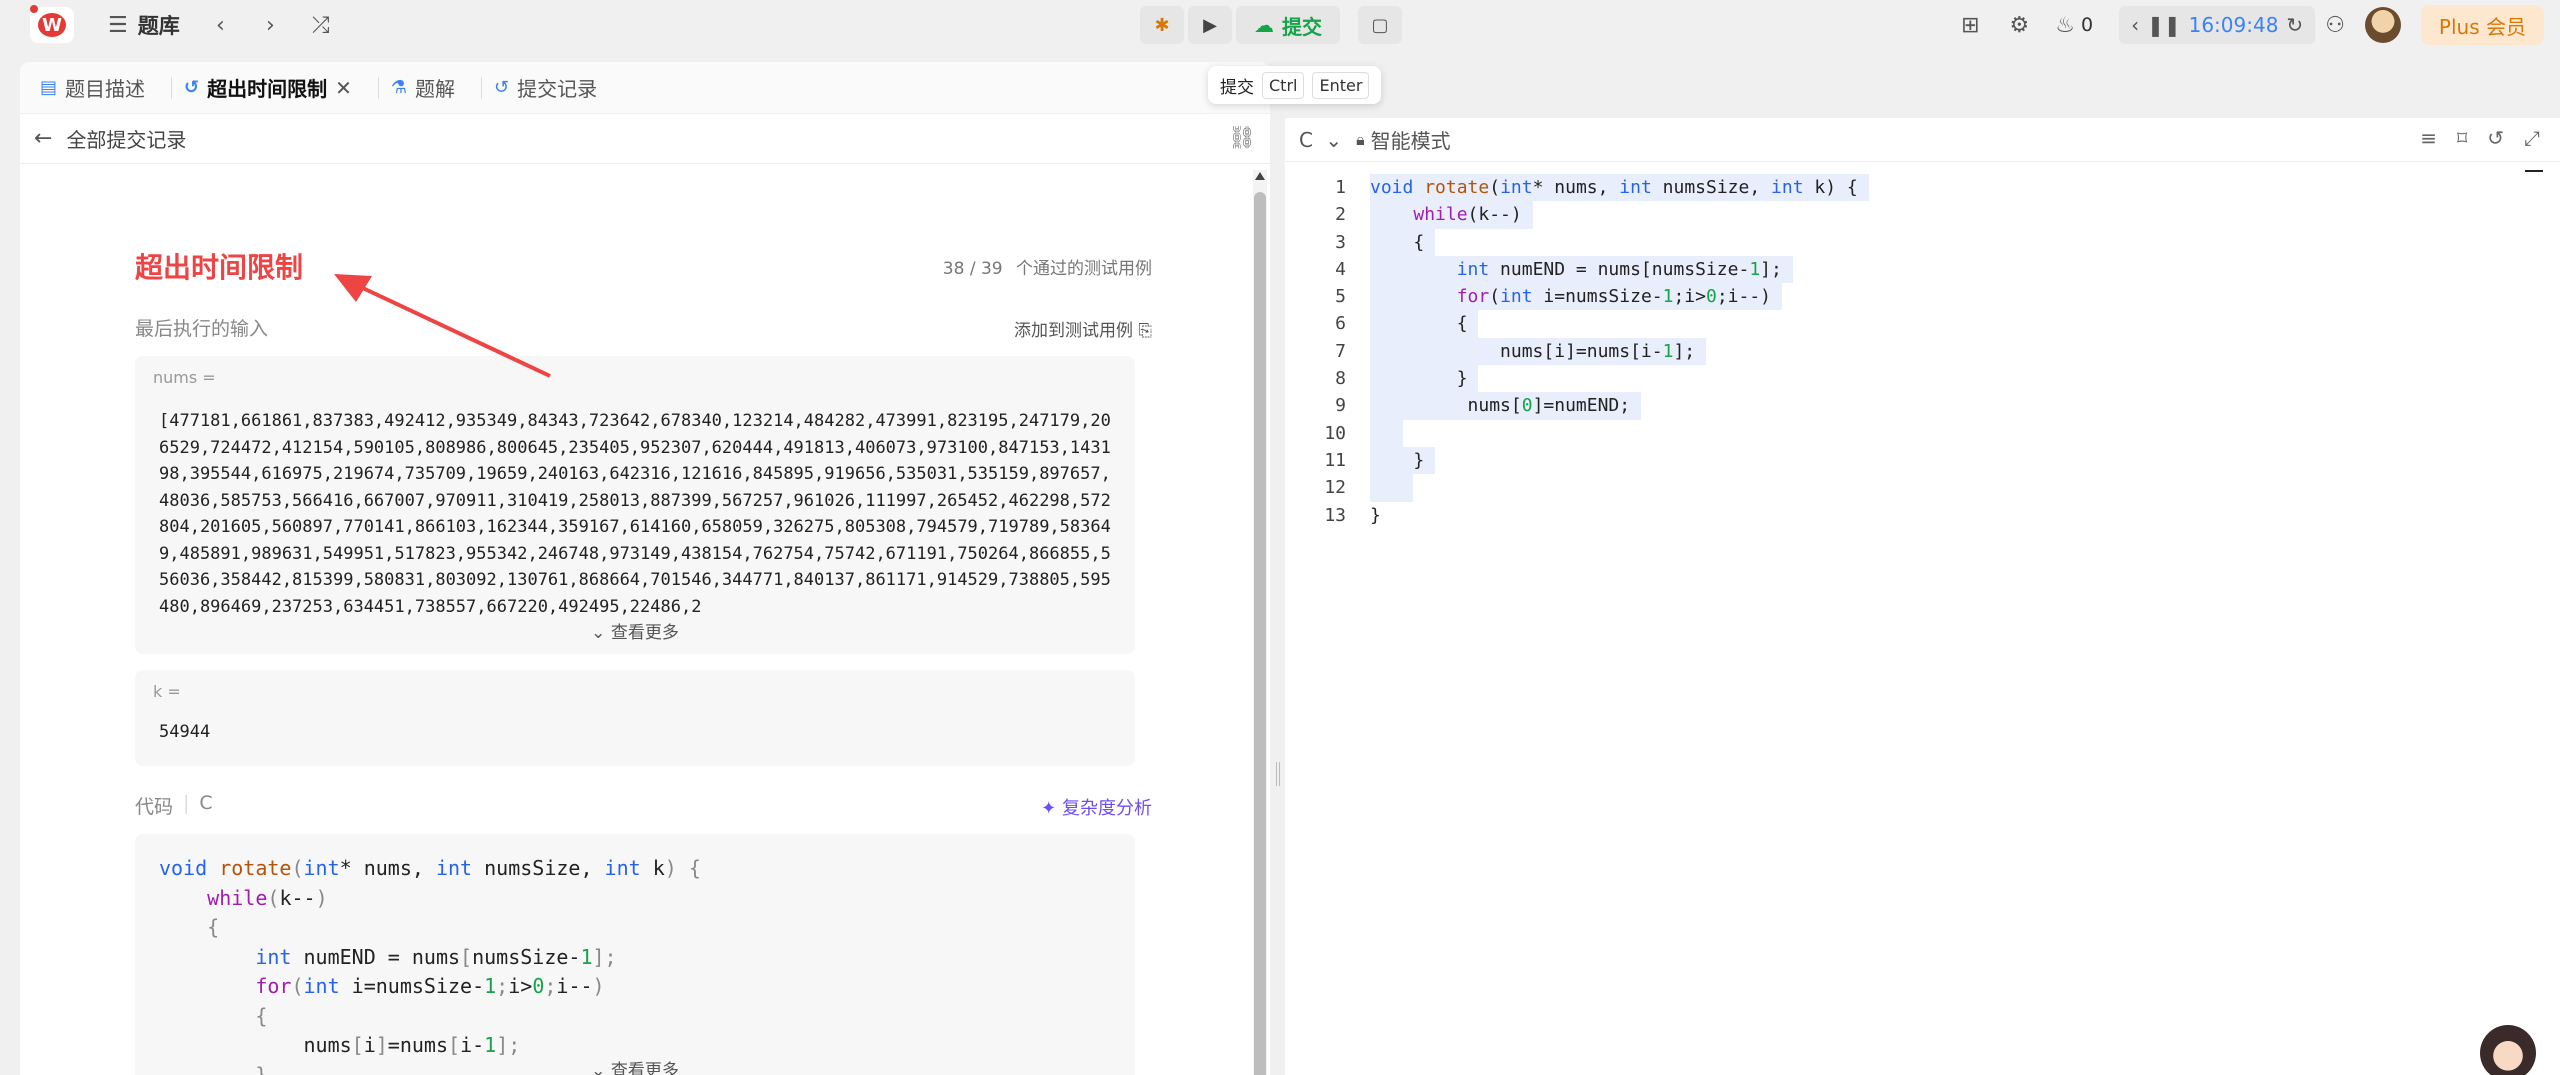  I want to click on line-number: 6, so click(1340, 324).